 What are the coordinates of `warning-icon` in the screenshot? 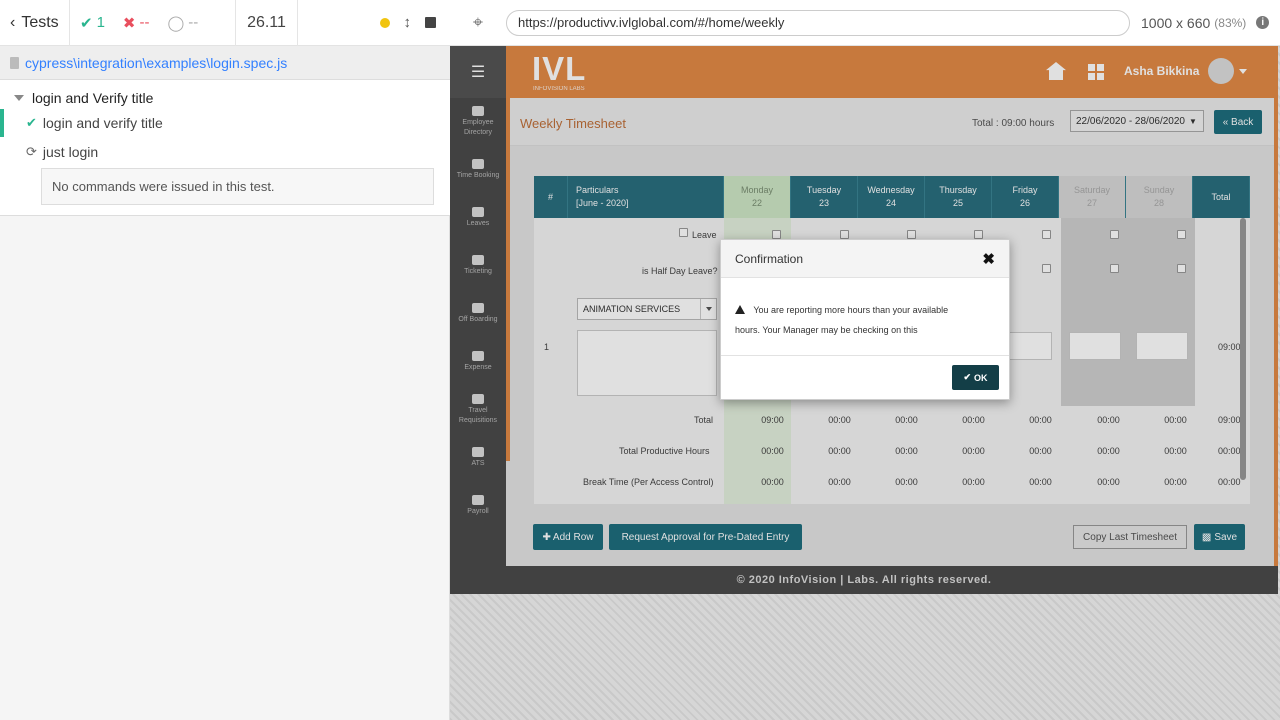 It's located at (740, 309).